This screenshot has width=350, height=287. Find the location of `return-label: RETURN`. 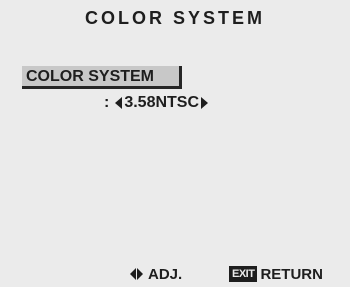

return-label: RETURN is located at coordinates (291, 274).